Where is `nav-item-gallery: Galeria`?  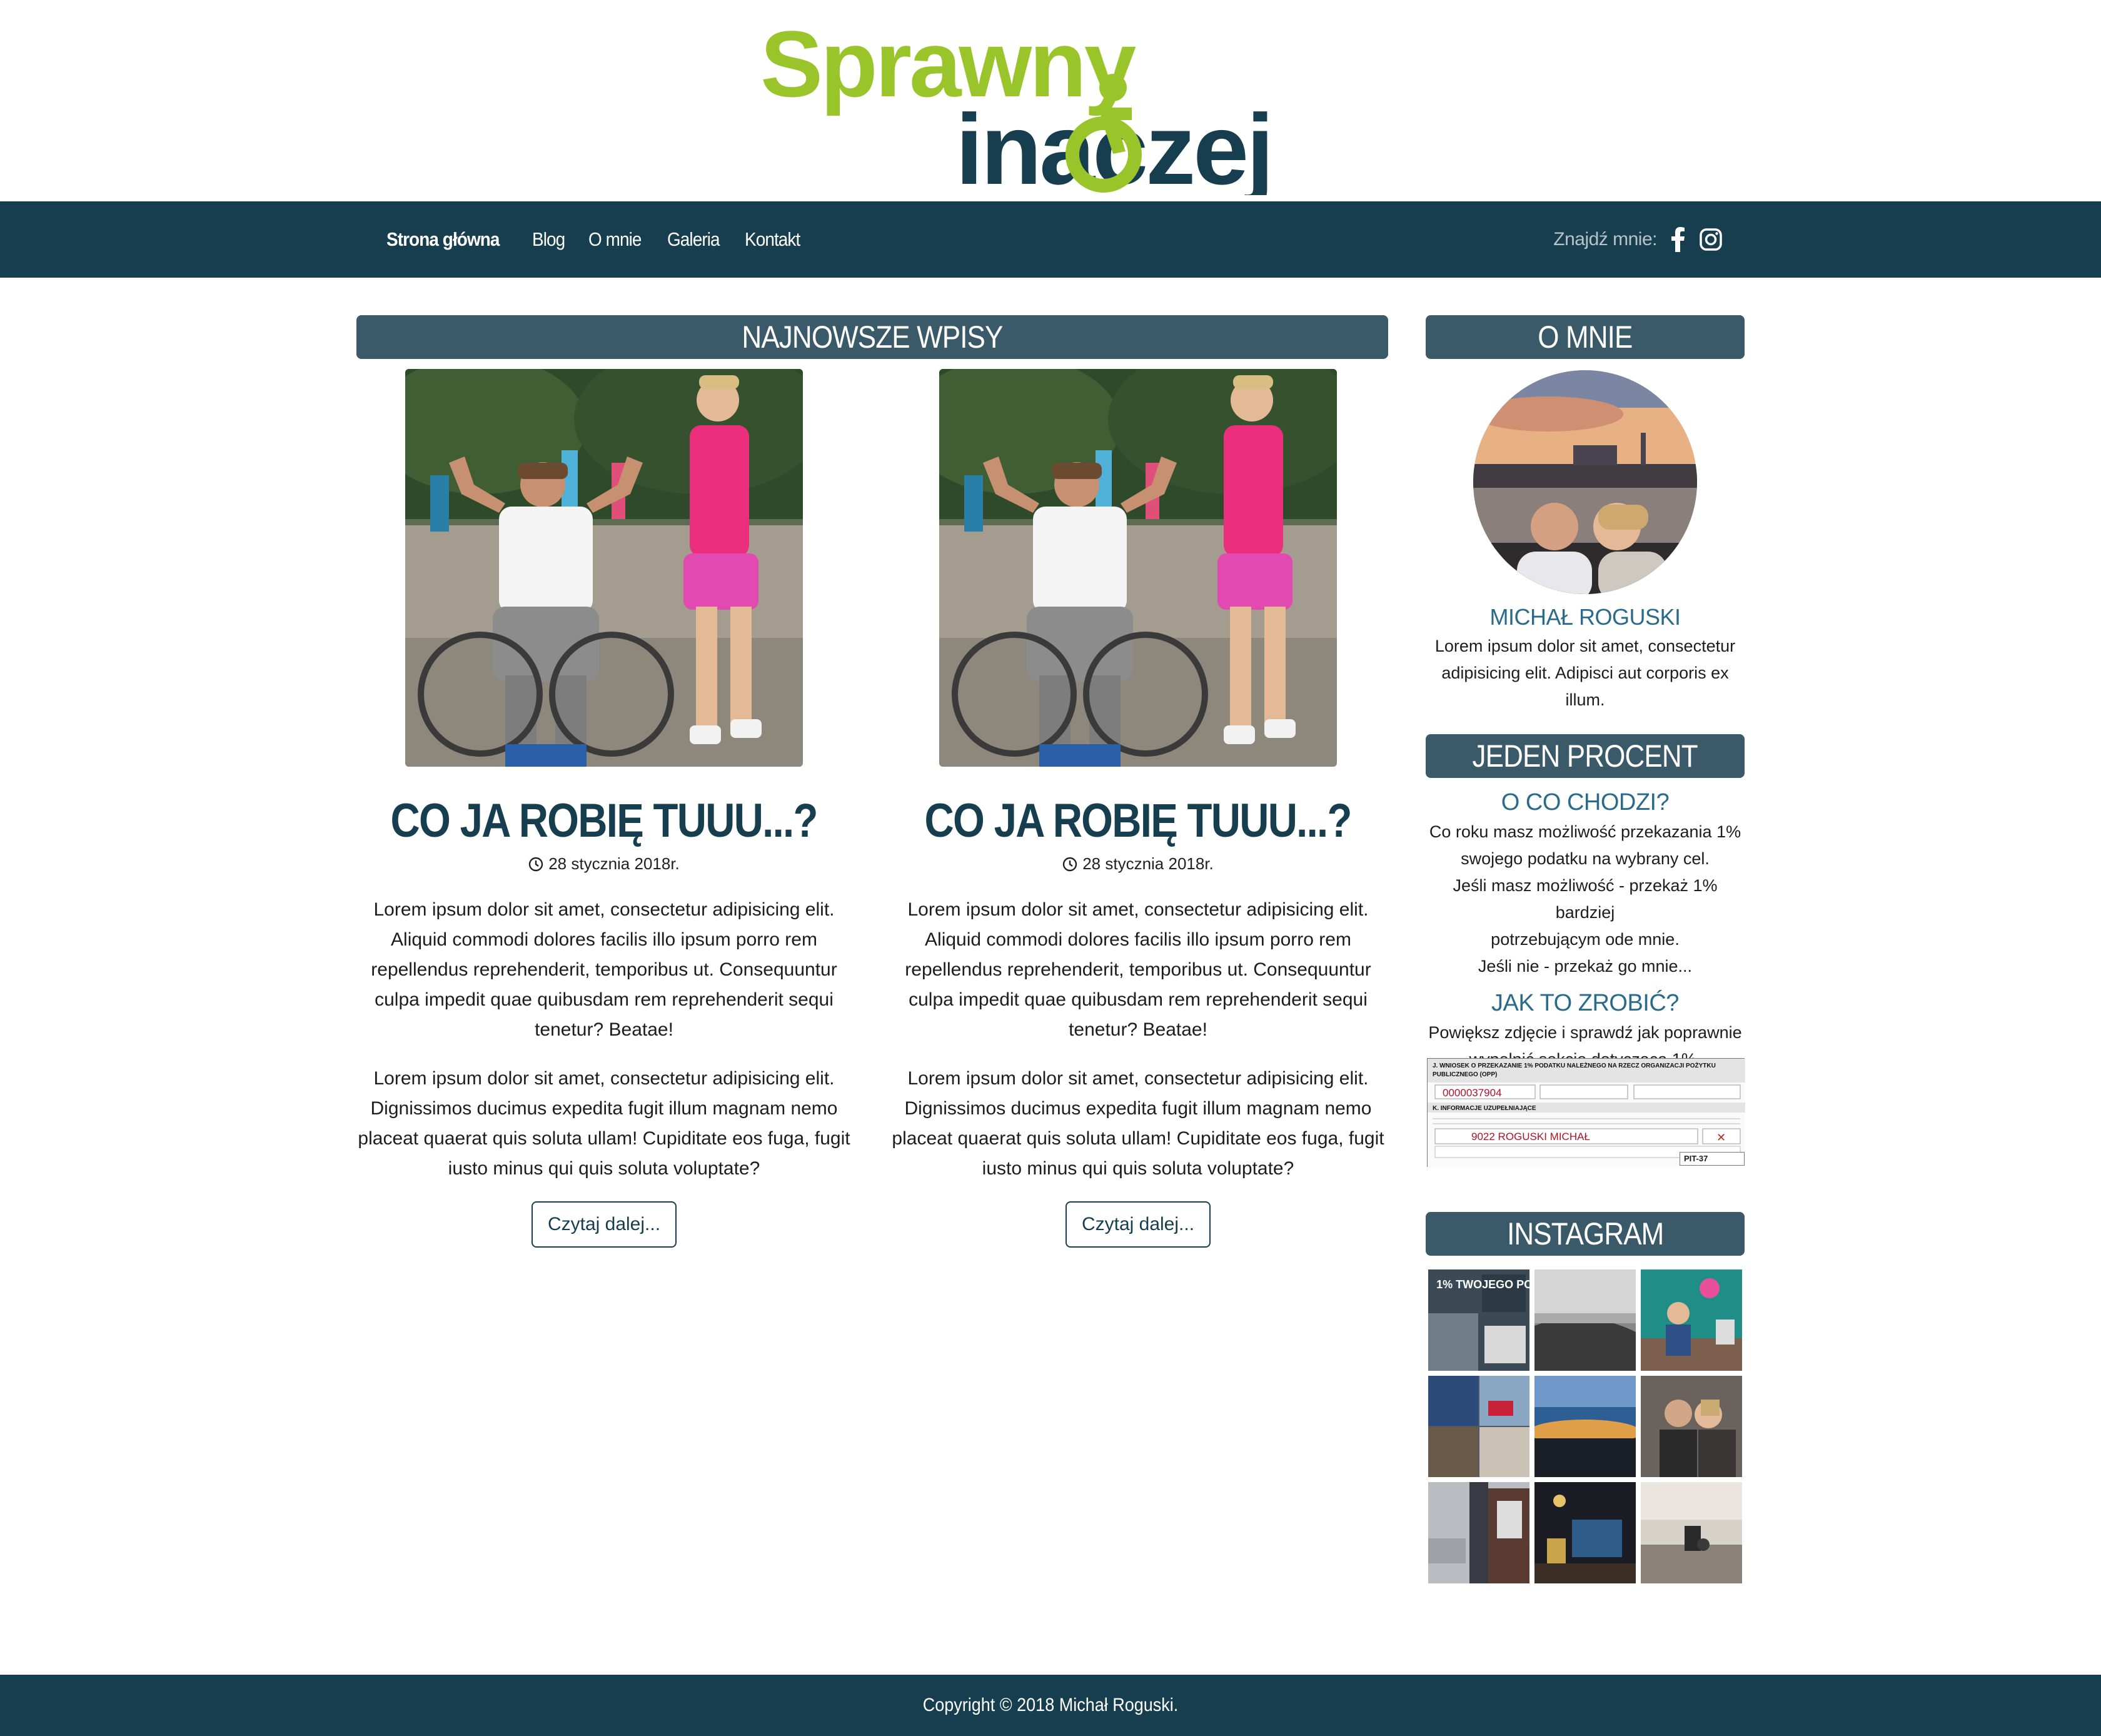 nav-item-gallery: Galeria is located at coordinates (694, 240).